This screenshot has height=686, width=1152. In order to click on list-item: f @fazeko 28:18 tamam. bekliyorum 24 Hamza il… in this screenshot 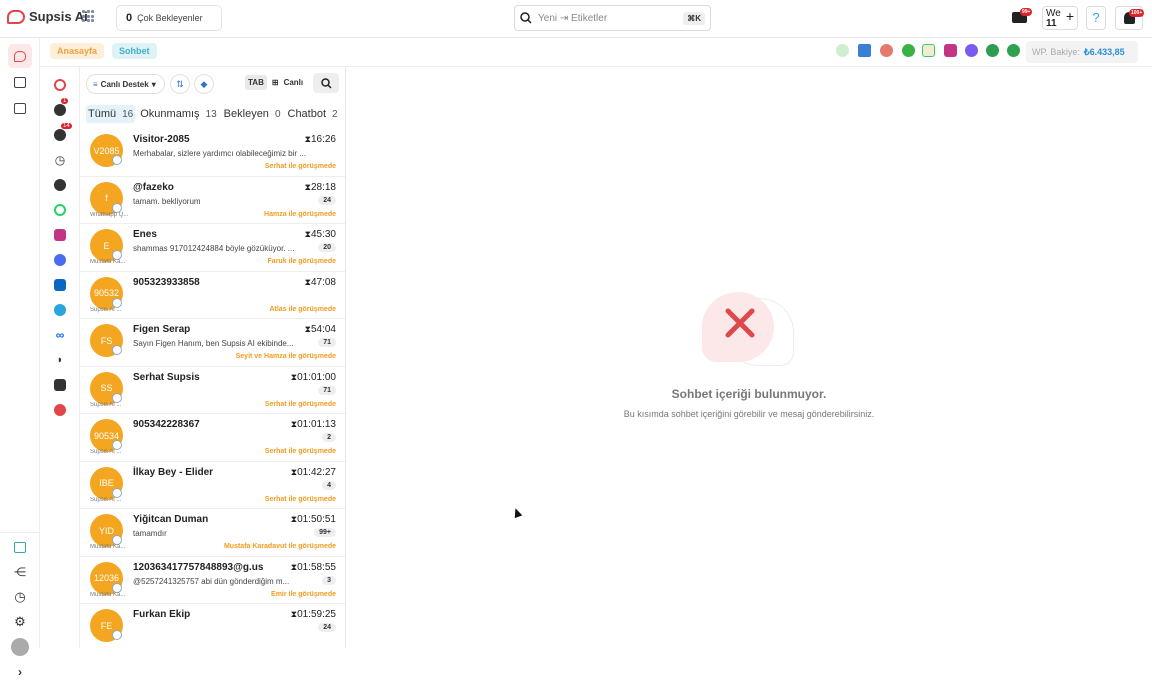, I will do `click(212, 200)`.